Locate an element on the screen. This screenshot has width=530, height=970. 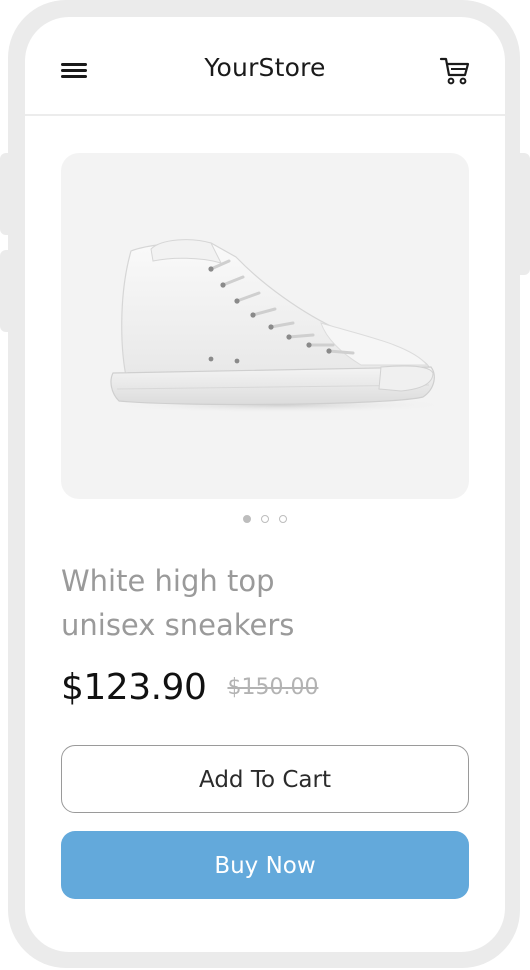
app-header: YourStore is located at coordinates (265, 66).